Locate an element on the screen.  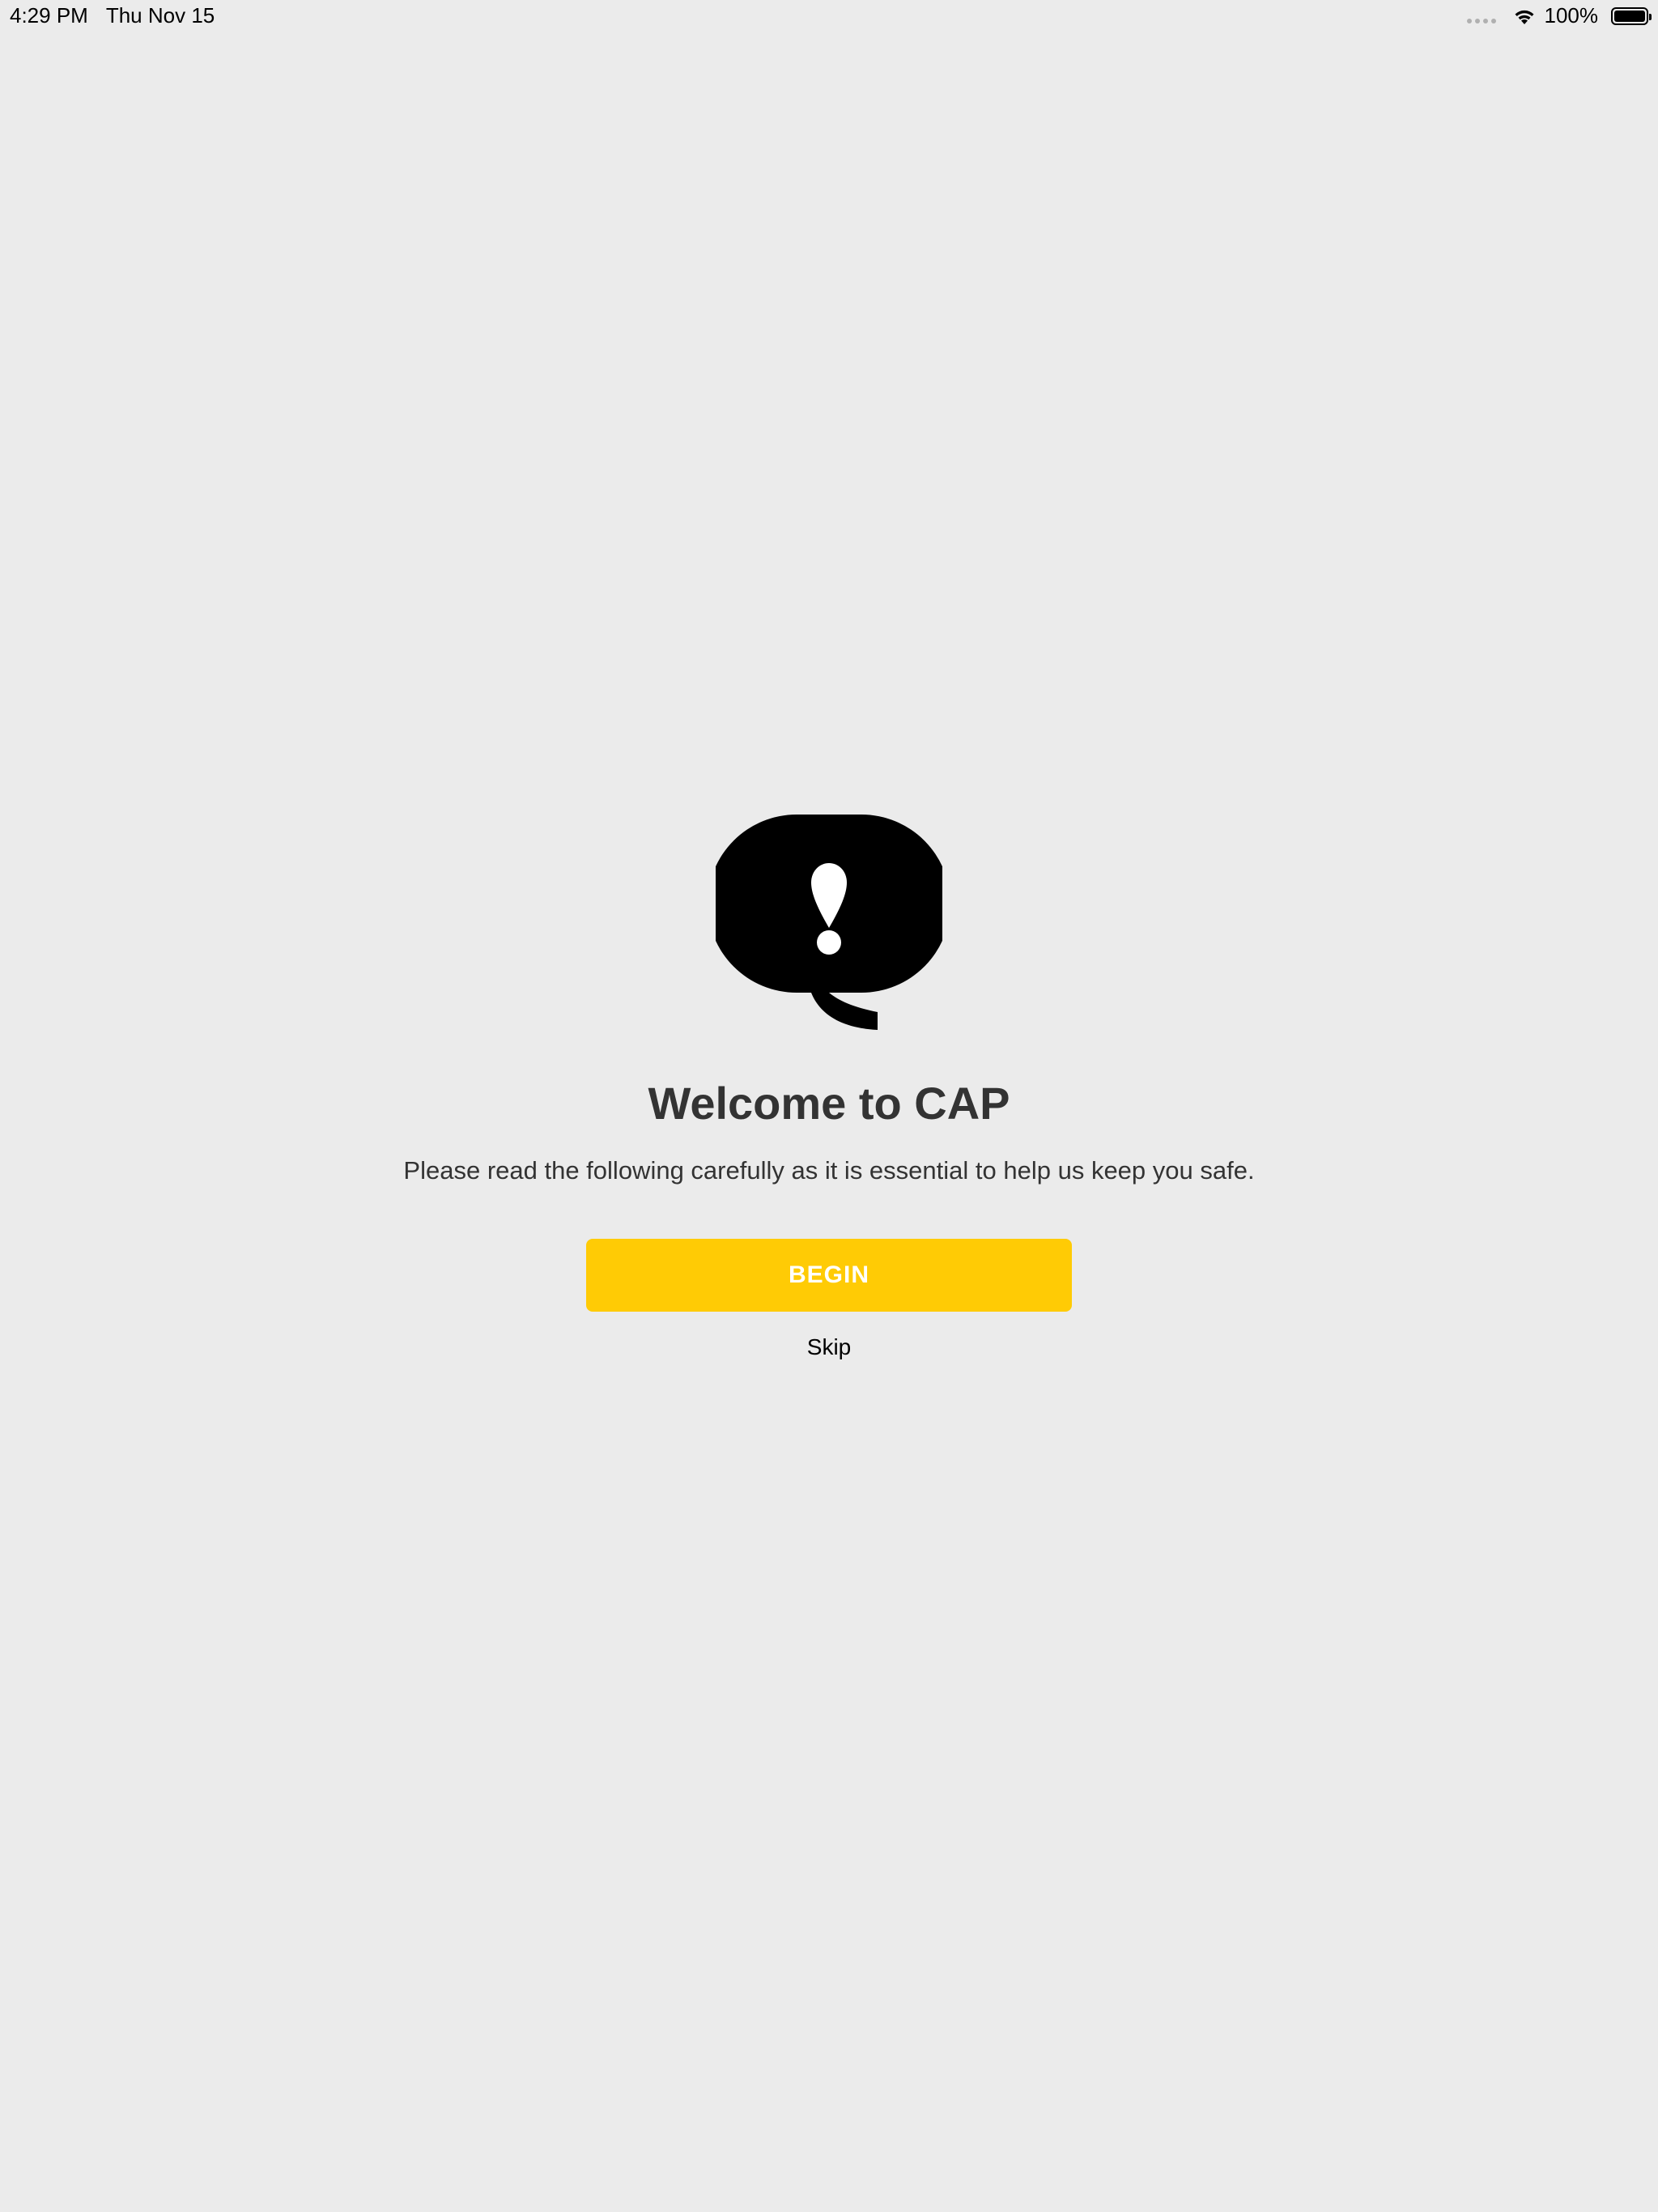
wifi-icon is located at coordinates (1524, 17).